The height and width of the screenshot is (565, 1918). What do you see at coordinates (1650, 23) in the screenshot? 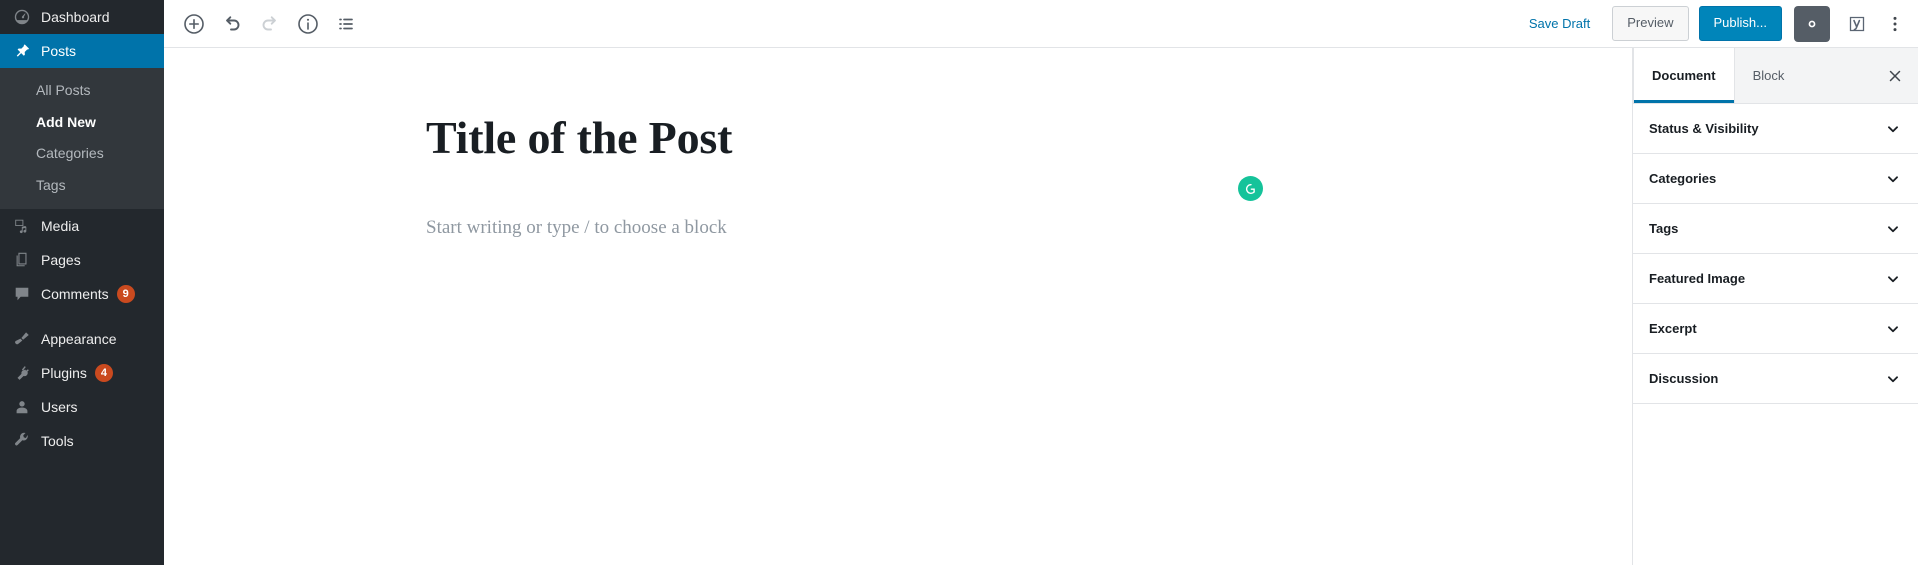
I see `preview-button: Preview` at bounding box center [1650, 23].